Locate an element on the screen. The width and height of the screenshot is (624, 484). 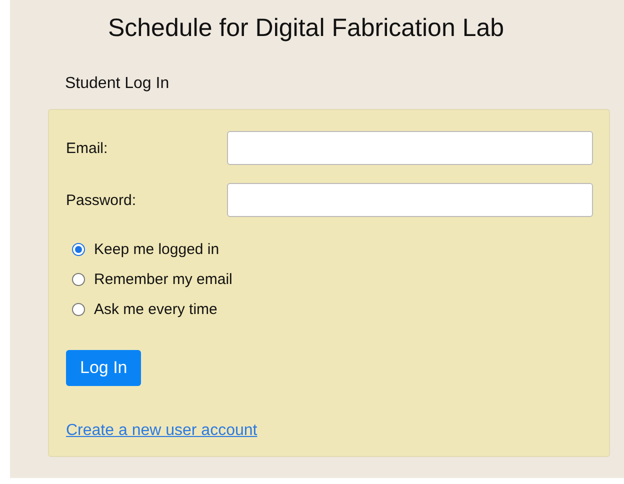
radio-label: Remember my email is located at coordinates (163, 279).